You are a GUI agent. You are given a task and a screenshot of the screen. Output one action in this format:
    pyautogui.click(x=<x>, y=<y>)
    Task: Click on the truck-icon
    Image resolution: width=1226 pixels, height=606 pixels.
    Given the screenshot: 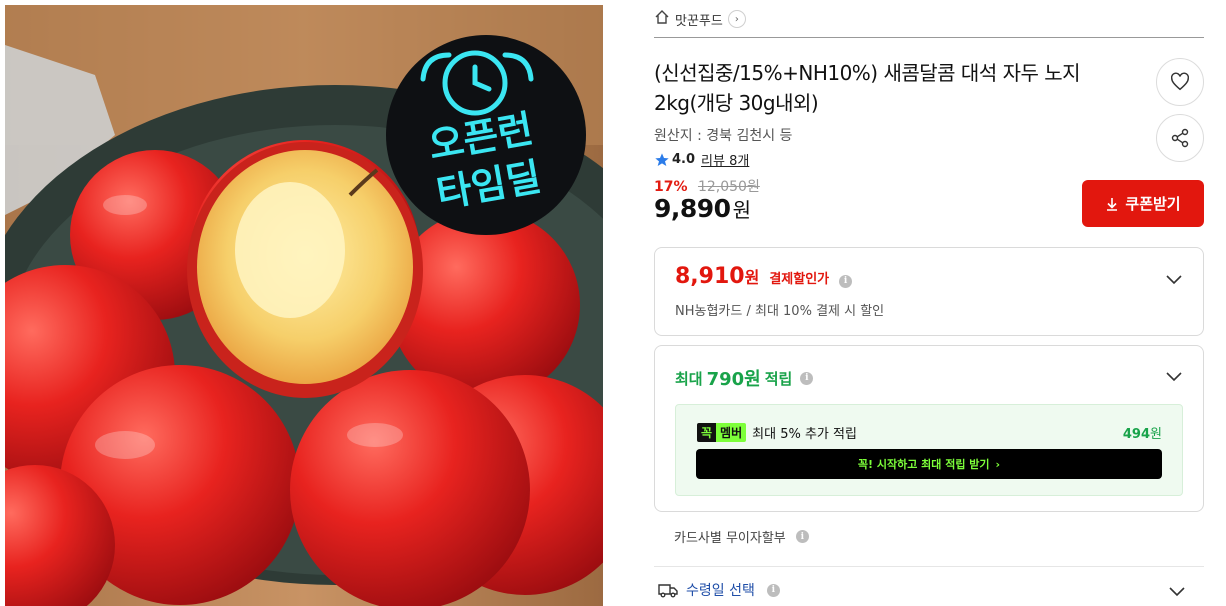 What is the action you would take?
    pyautogui.click(x=668, y=591)
    